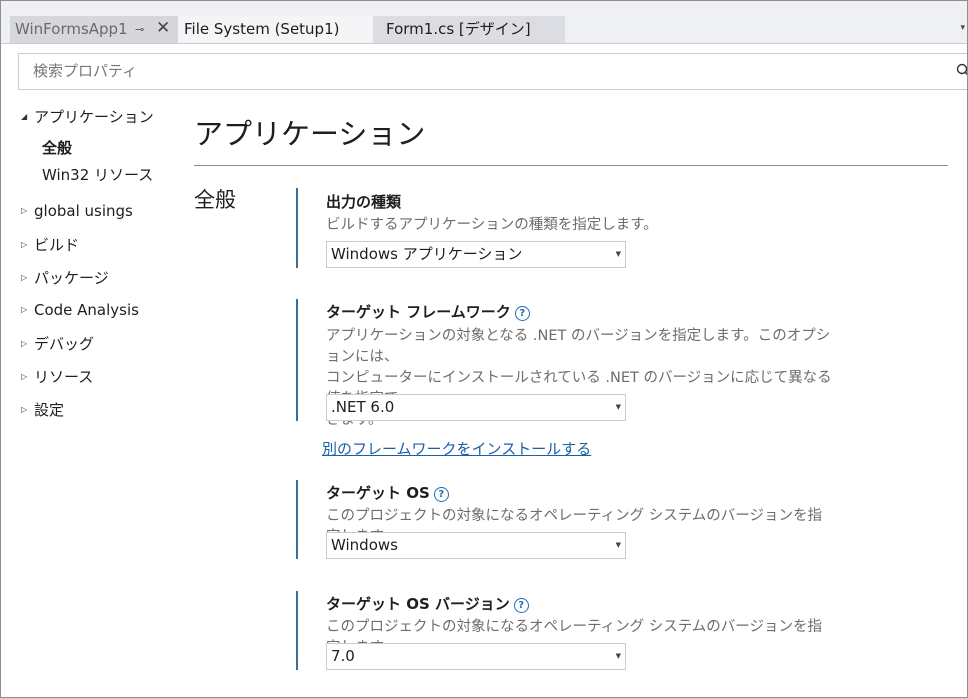  What do you see at coordinates (57, 245) in the screenshot?
I see `nav-item-label: ビルド` at bounding box center [57, 245].